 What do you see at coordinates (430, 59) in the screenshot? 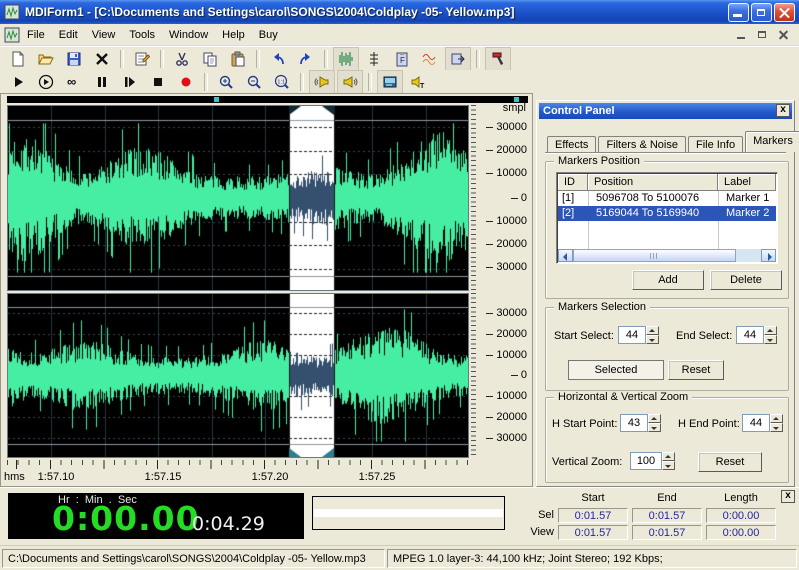
I see `effects-wave-button` at bounding box center [430, 59].